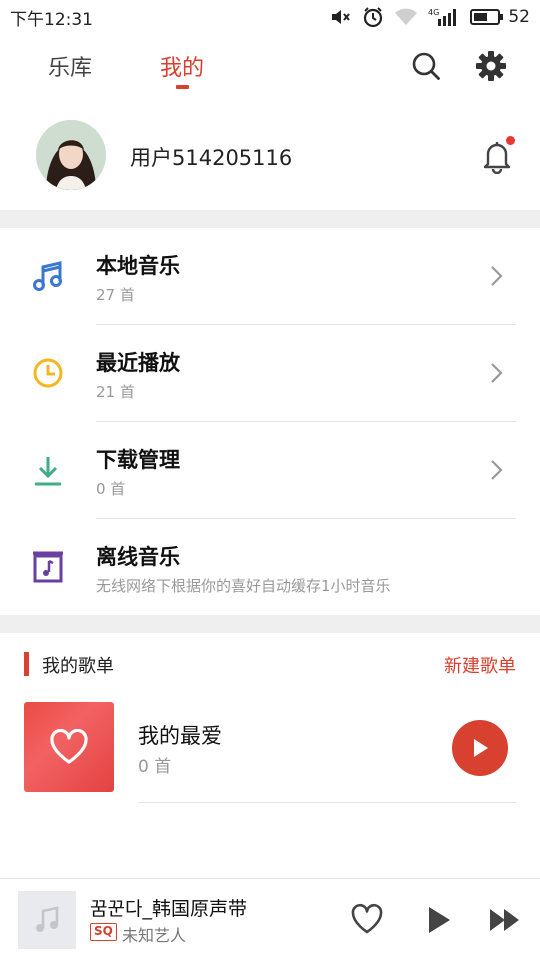 The image size is (540, 960). Describe the element at coordinates (115, 392) in the screenshot. I see `menu-item-subtitle: 21 首` at that location.